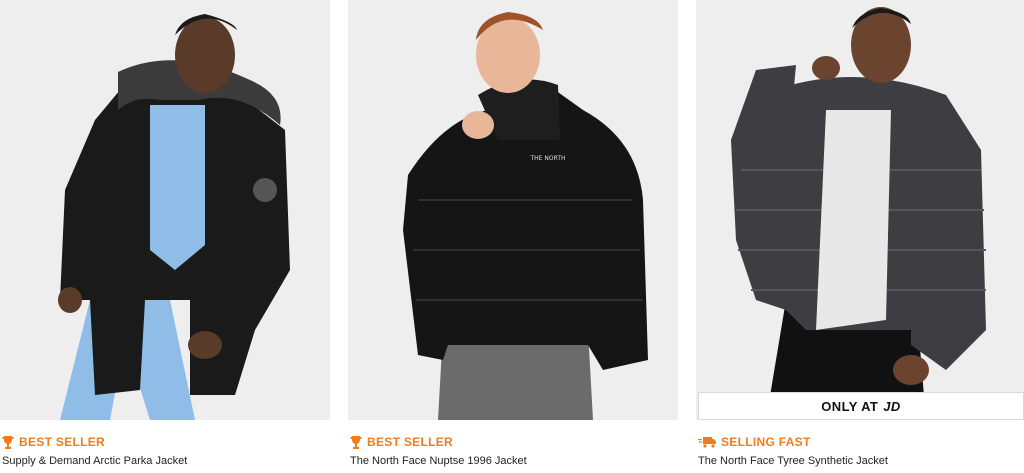 The image size is (1024, 473). I want to click on badge-label: SELLING FAST, so click(766, 442).